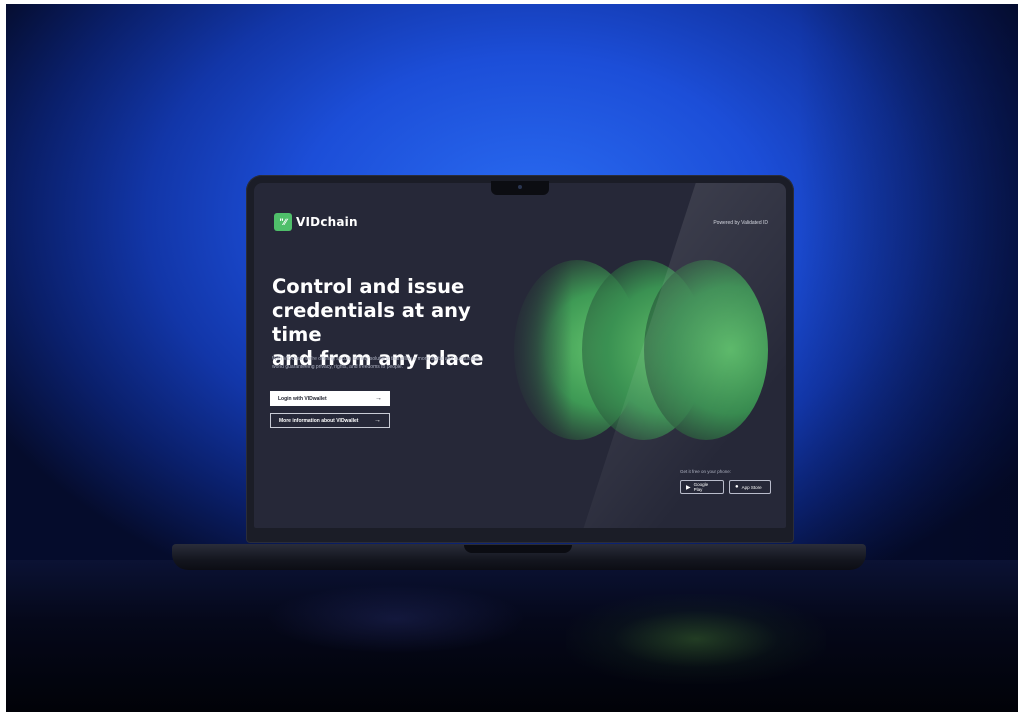  Describe the element at coordinates (740, 223) in the screenshot. I see `powered-by-link: Powered by Validated ID` at that location.